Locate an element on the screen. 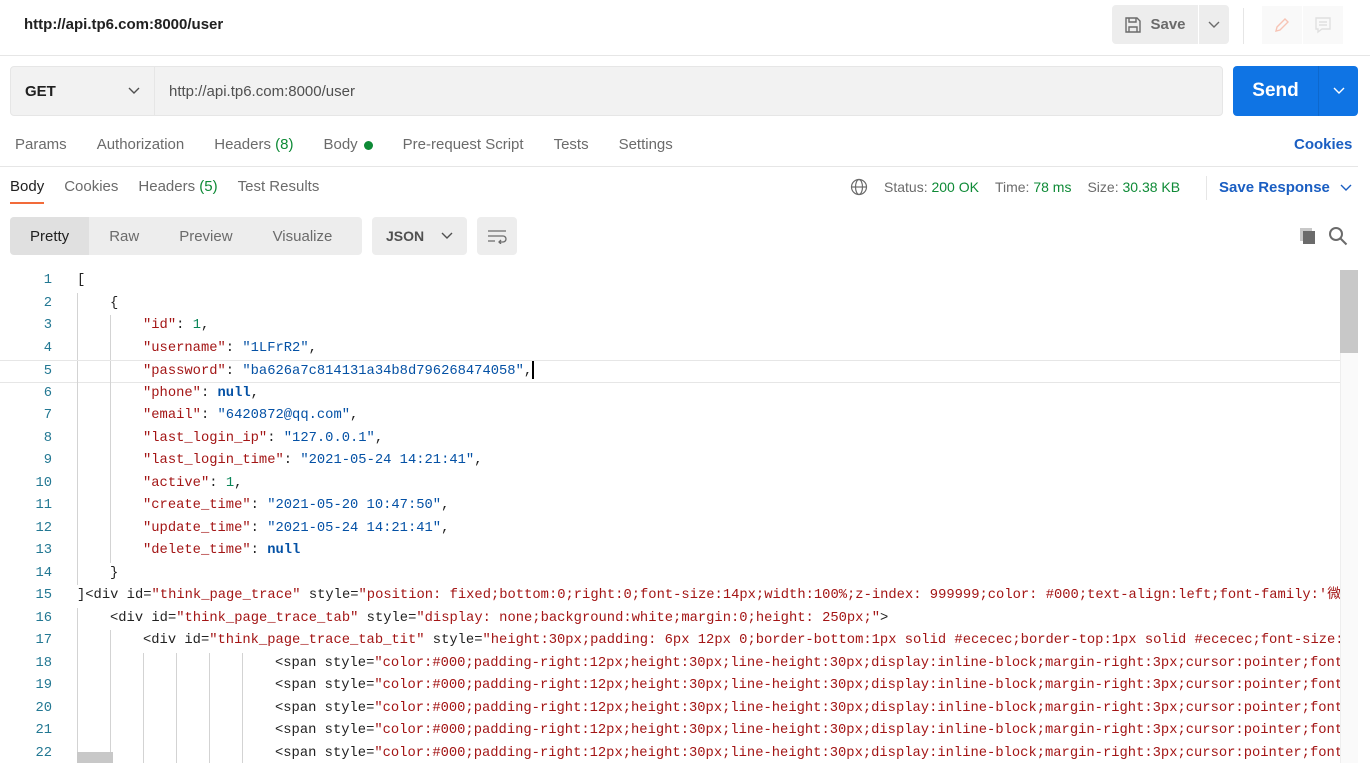 The height and width of the screenshot is (763, 1370). code-text: "phone": null, is located at coordinates (201, 394).